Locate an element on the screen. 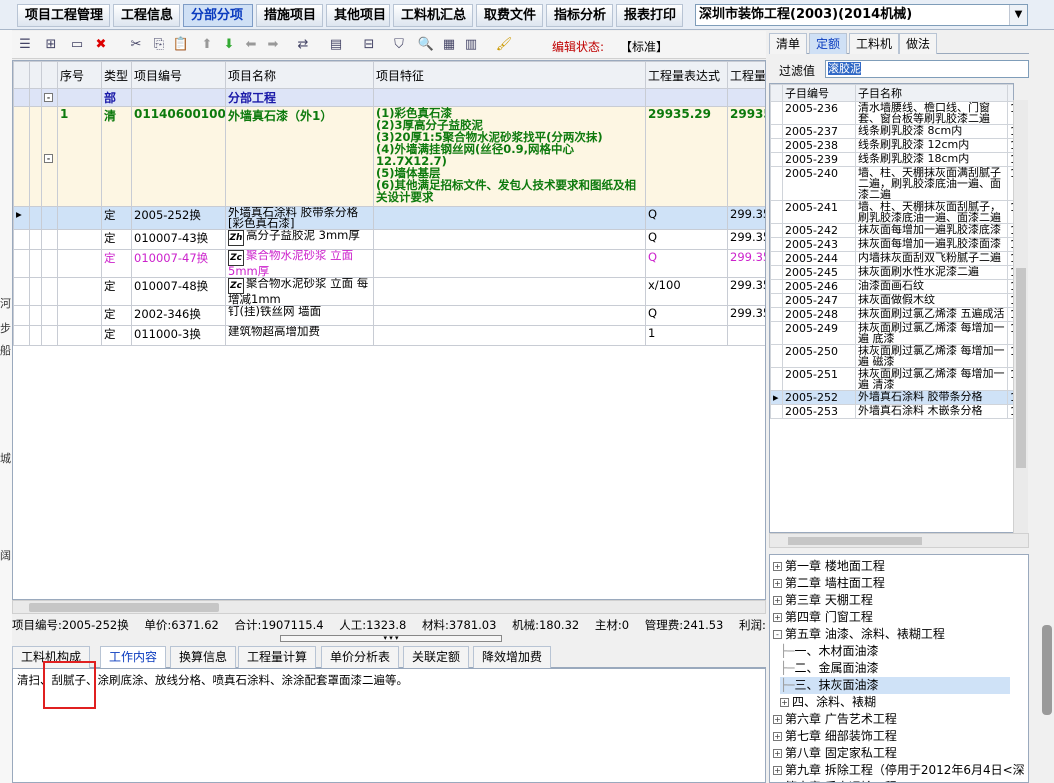 The width and height of the screenshot is (1054, 783). quota-expr: 1 is located at coordinates (686, 335).